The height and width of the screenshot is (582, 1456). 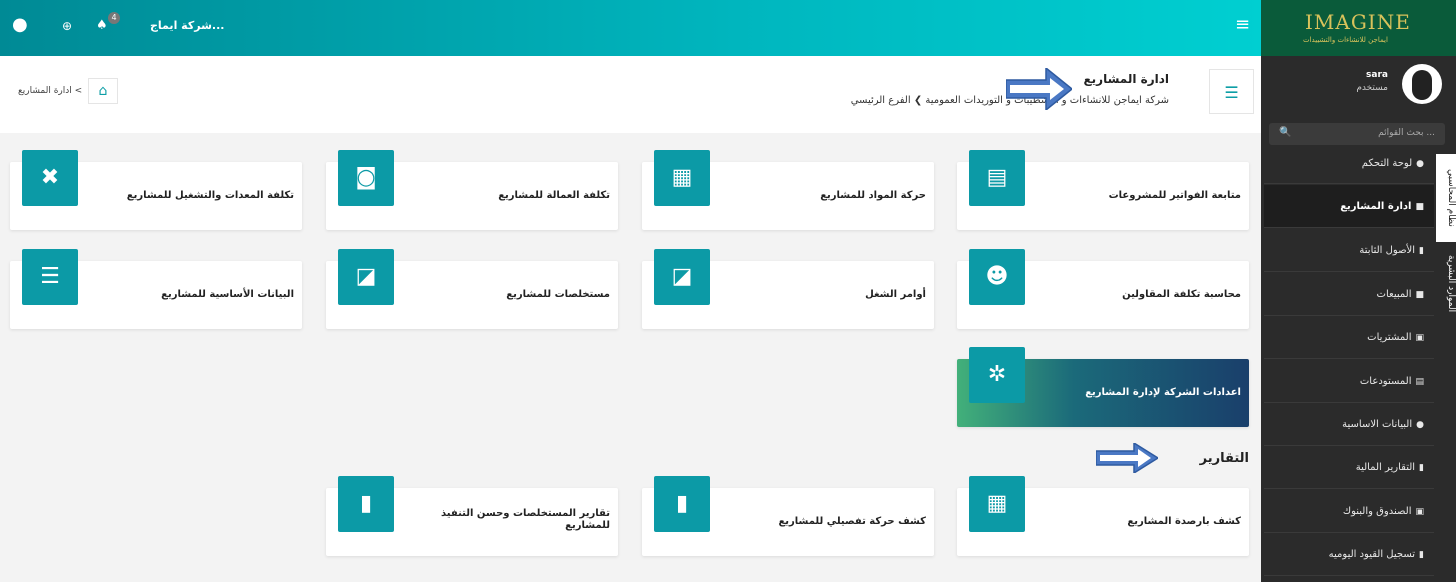 I want to click on page-title: ادارة المشاريع, so click(x=1126, y=79).